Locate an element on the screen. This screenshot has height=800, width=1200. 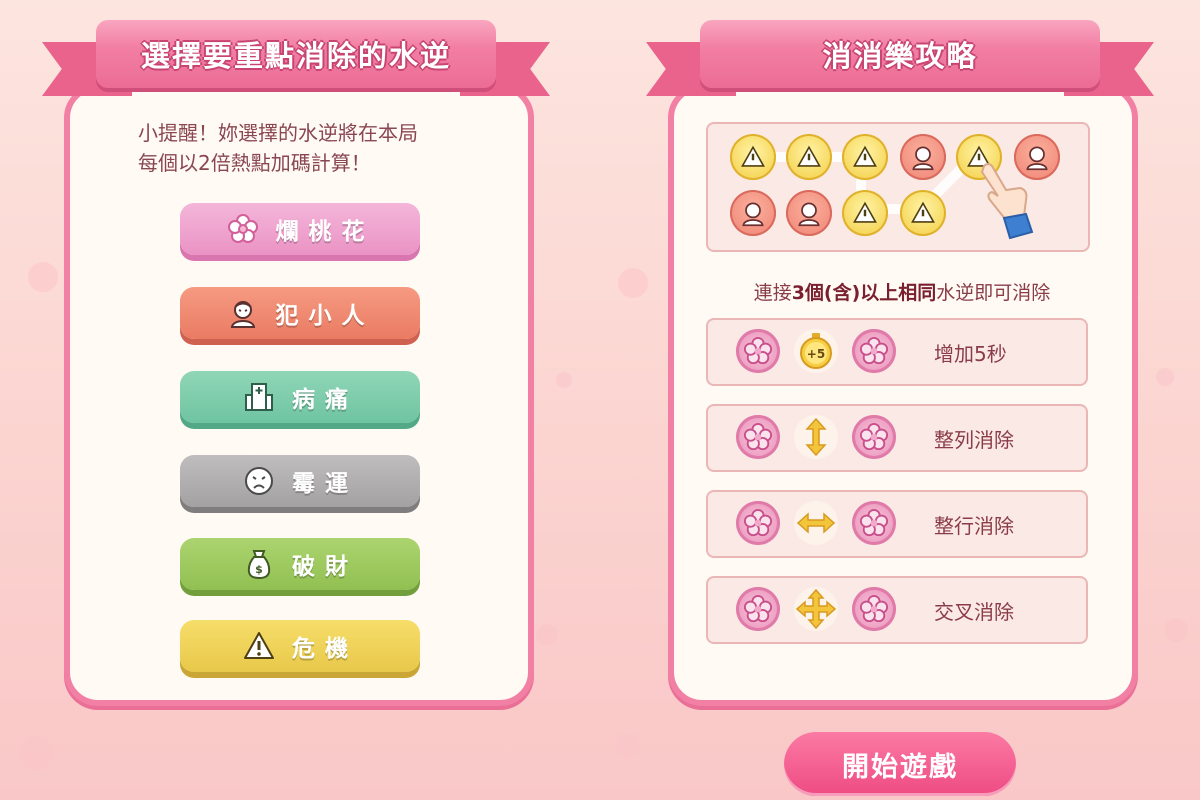
sad-face-icon is located at coordinates (259, 481).